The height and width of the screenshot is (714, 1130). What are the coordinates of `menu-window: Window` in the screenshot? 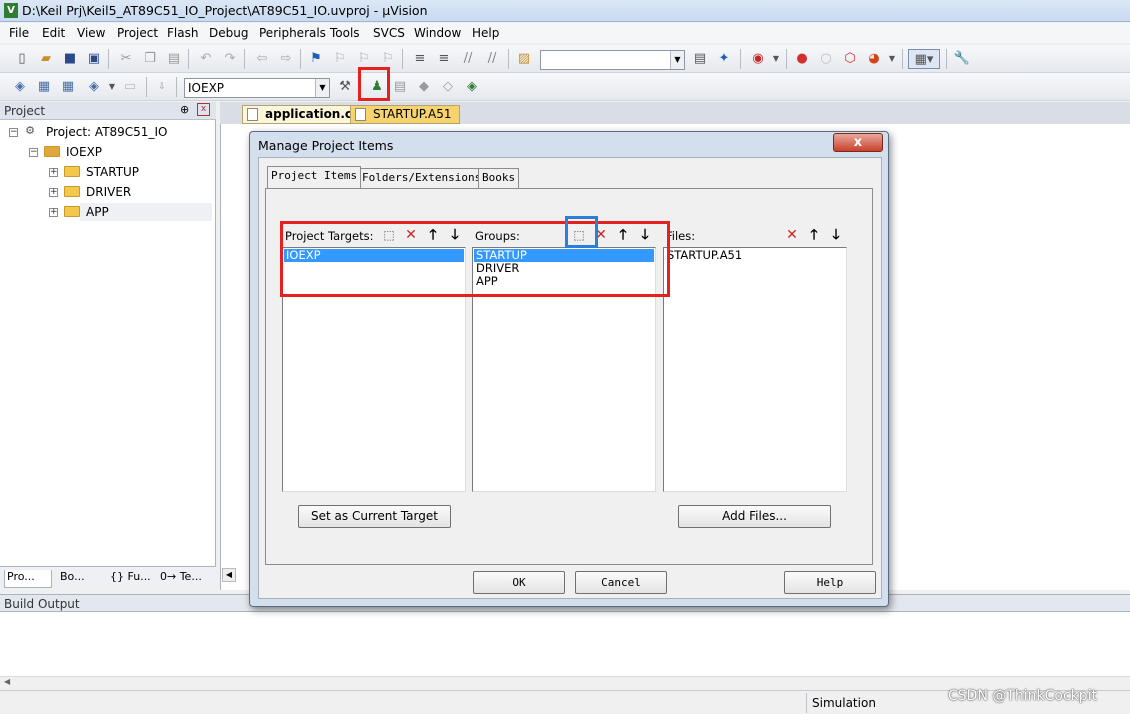 It's located at (437, 33).